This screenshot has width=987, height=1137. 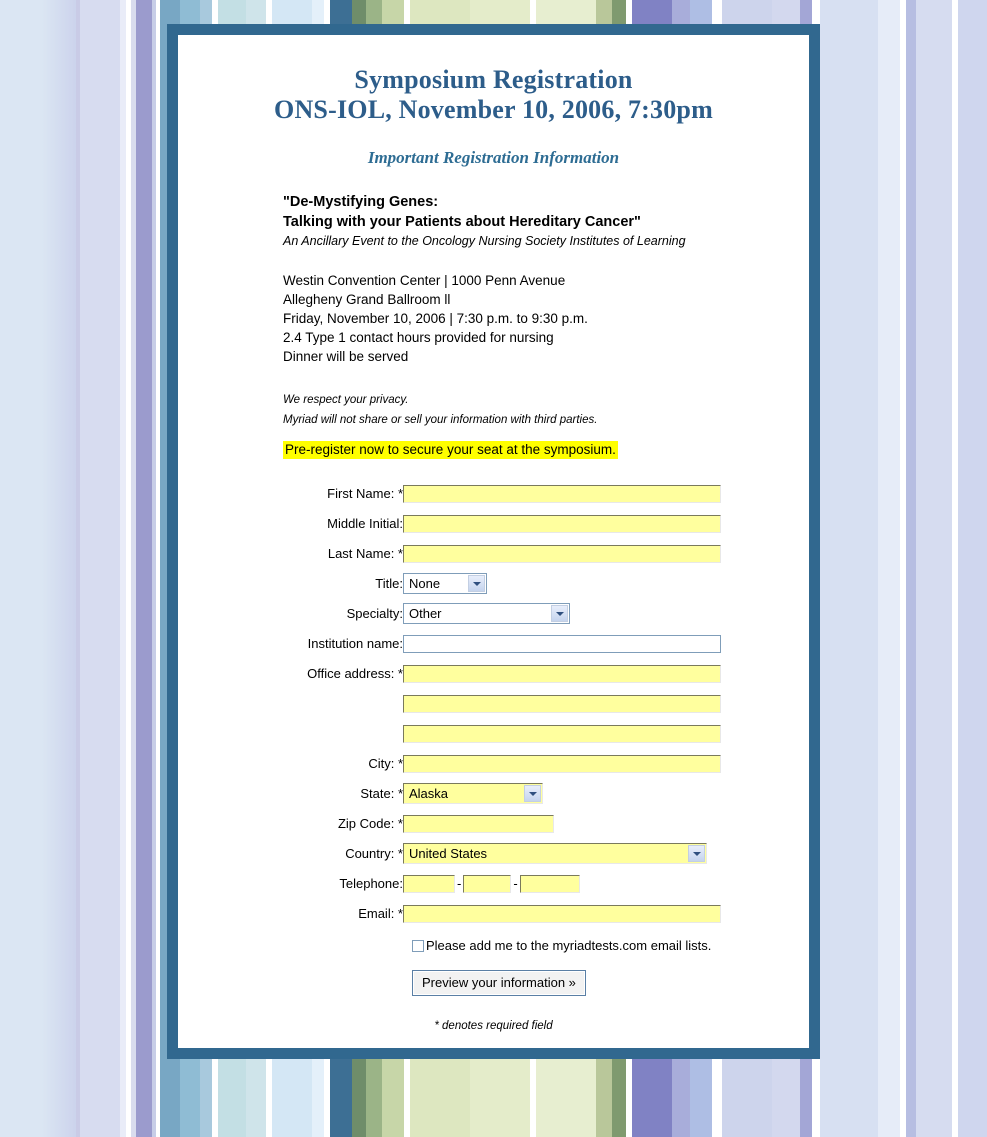 What do you see at coordinates (499, 983) in the screenshot?
I see `preview-information-button: Preview your information »` at bounding box center [499, 983].